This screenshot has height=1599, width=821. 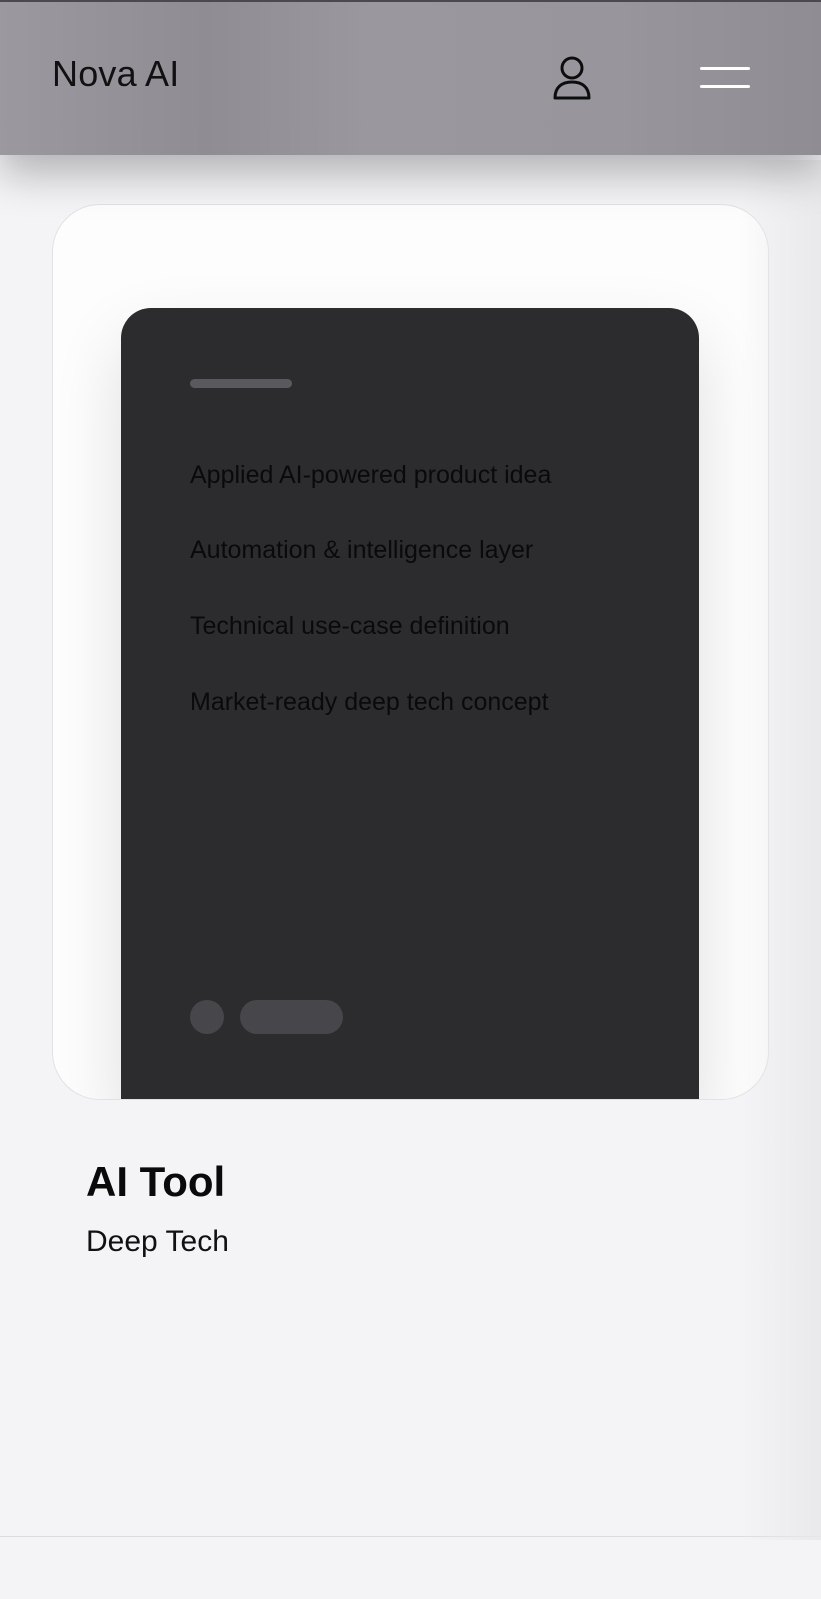 What do you see at coordinates (410, 1536) in the screenshot?
I see `bottom-divider` at bounding box center [410, 1536].